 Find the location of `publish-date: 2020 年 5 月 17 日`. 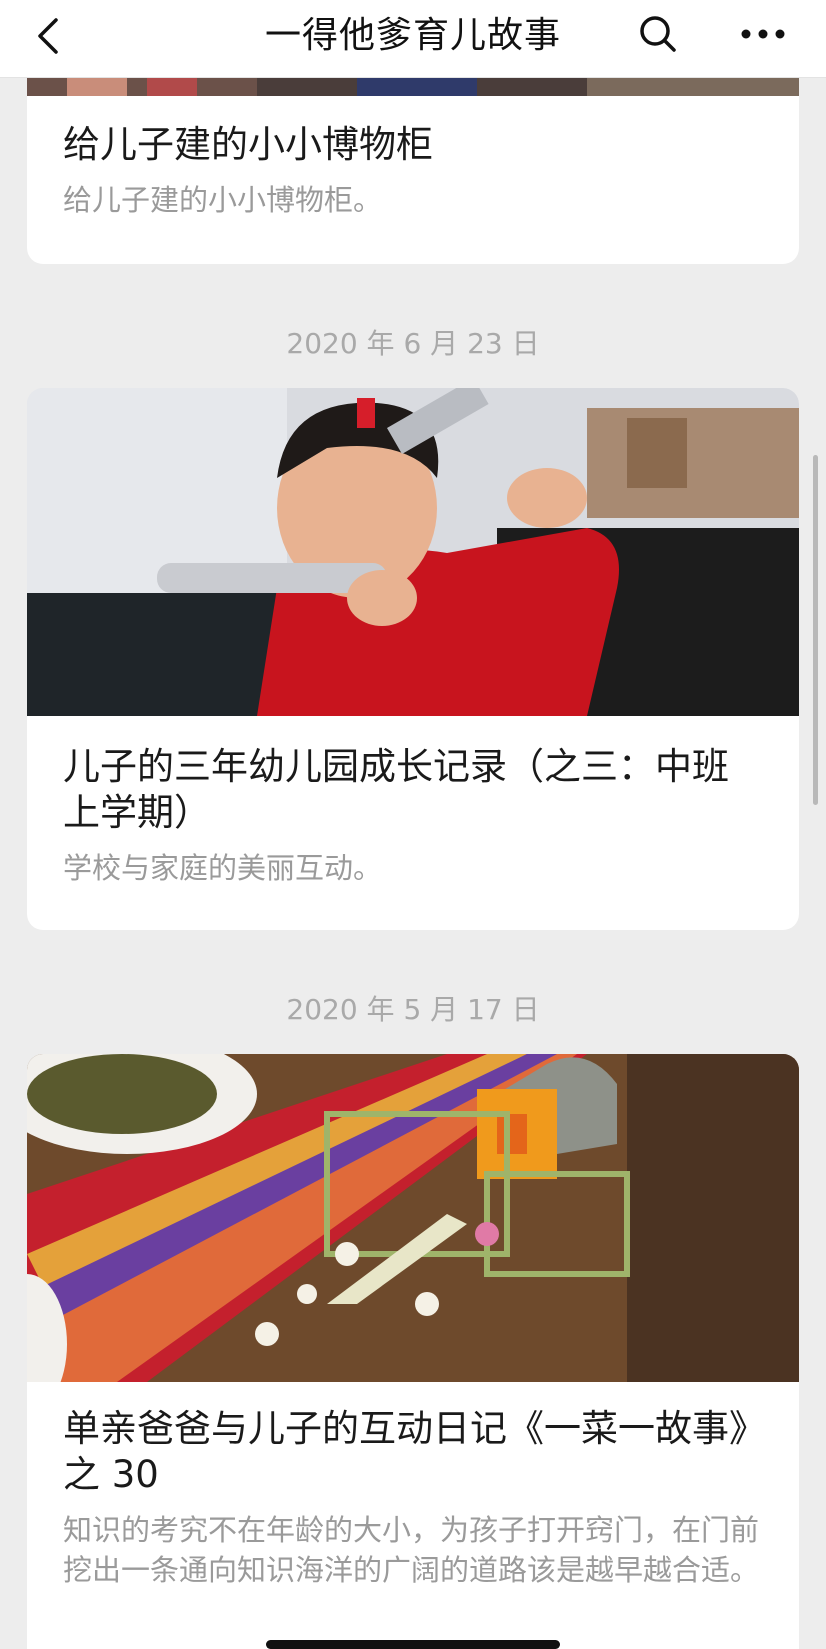

publish-date: 2020 年 5 月 17 日 is located at coordinates (413, 1009).